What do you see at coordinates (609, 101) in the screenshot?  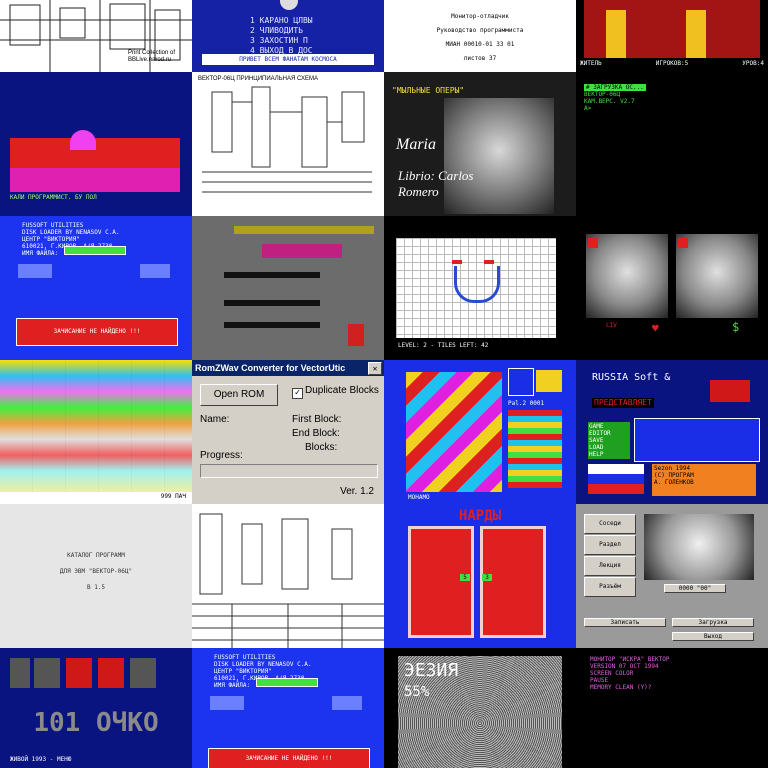 I see `boot-line: КАМ.ВЕРС. V2.7` at bounding box center [609, 101].